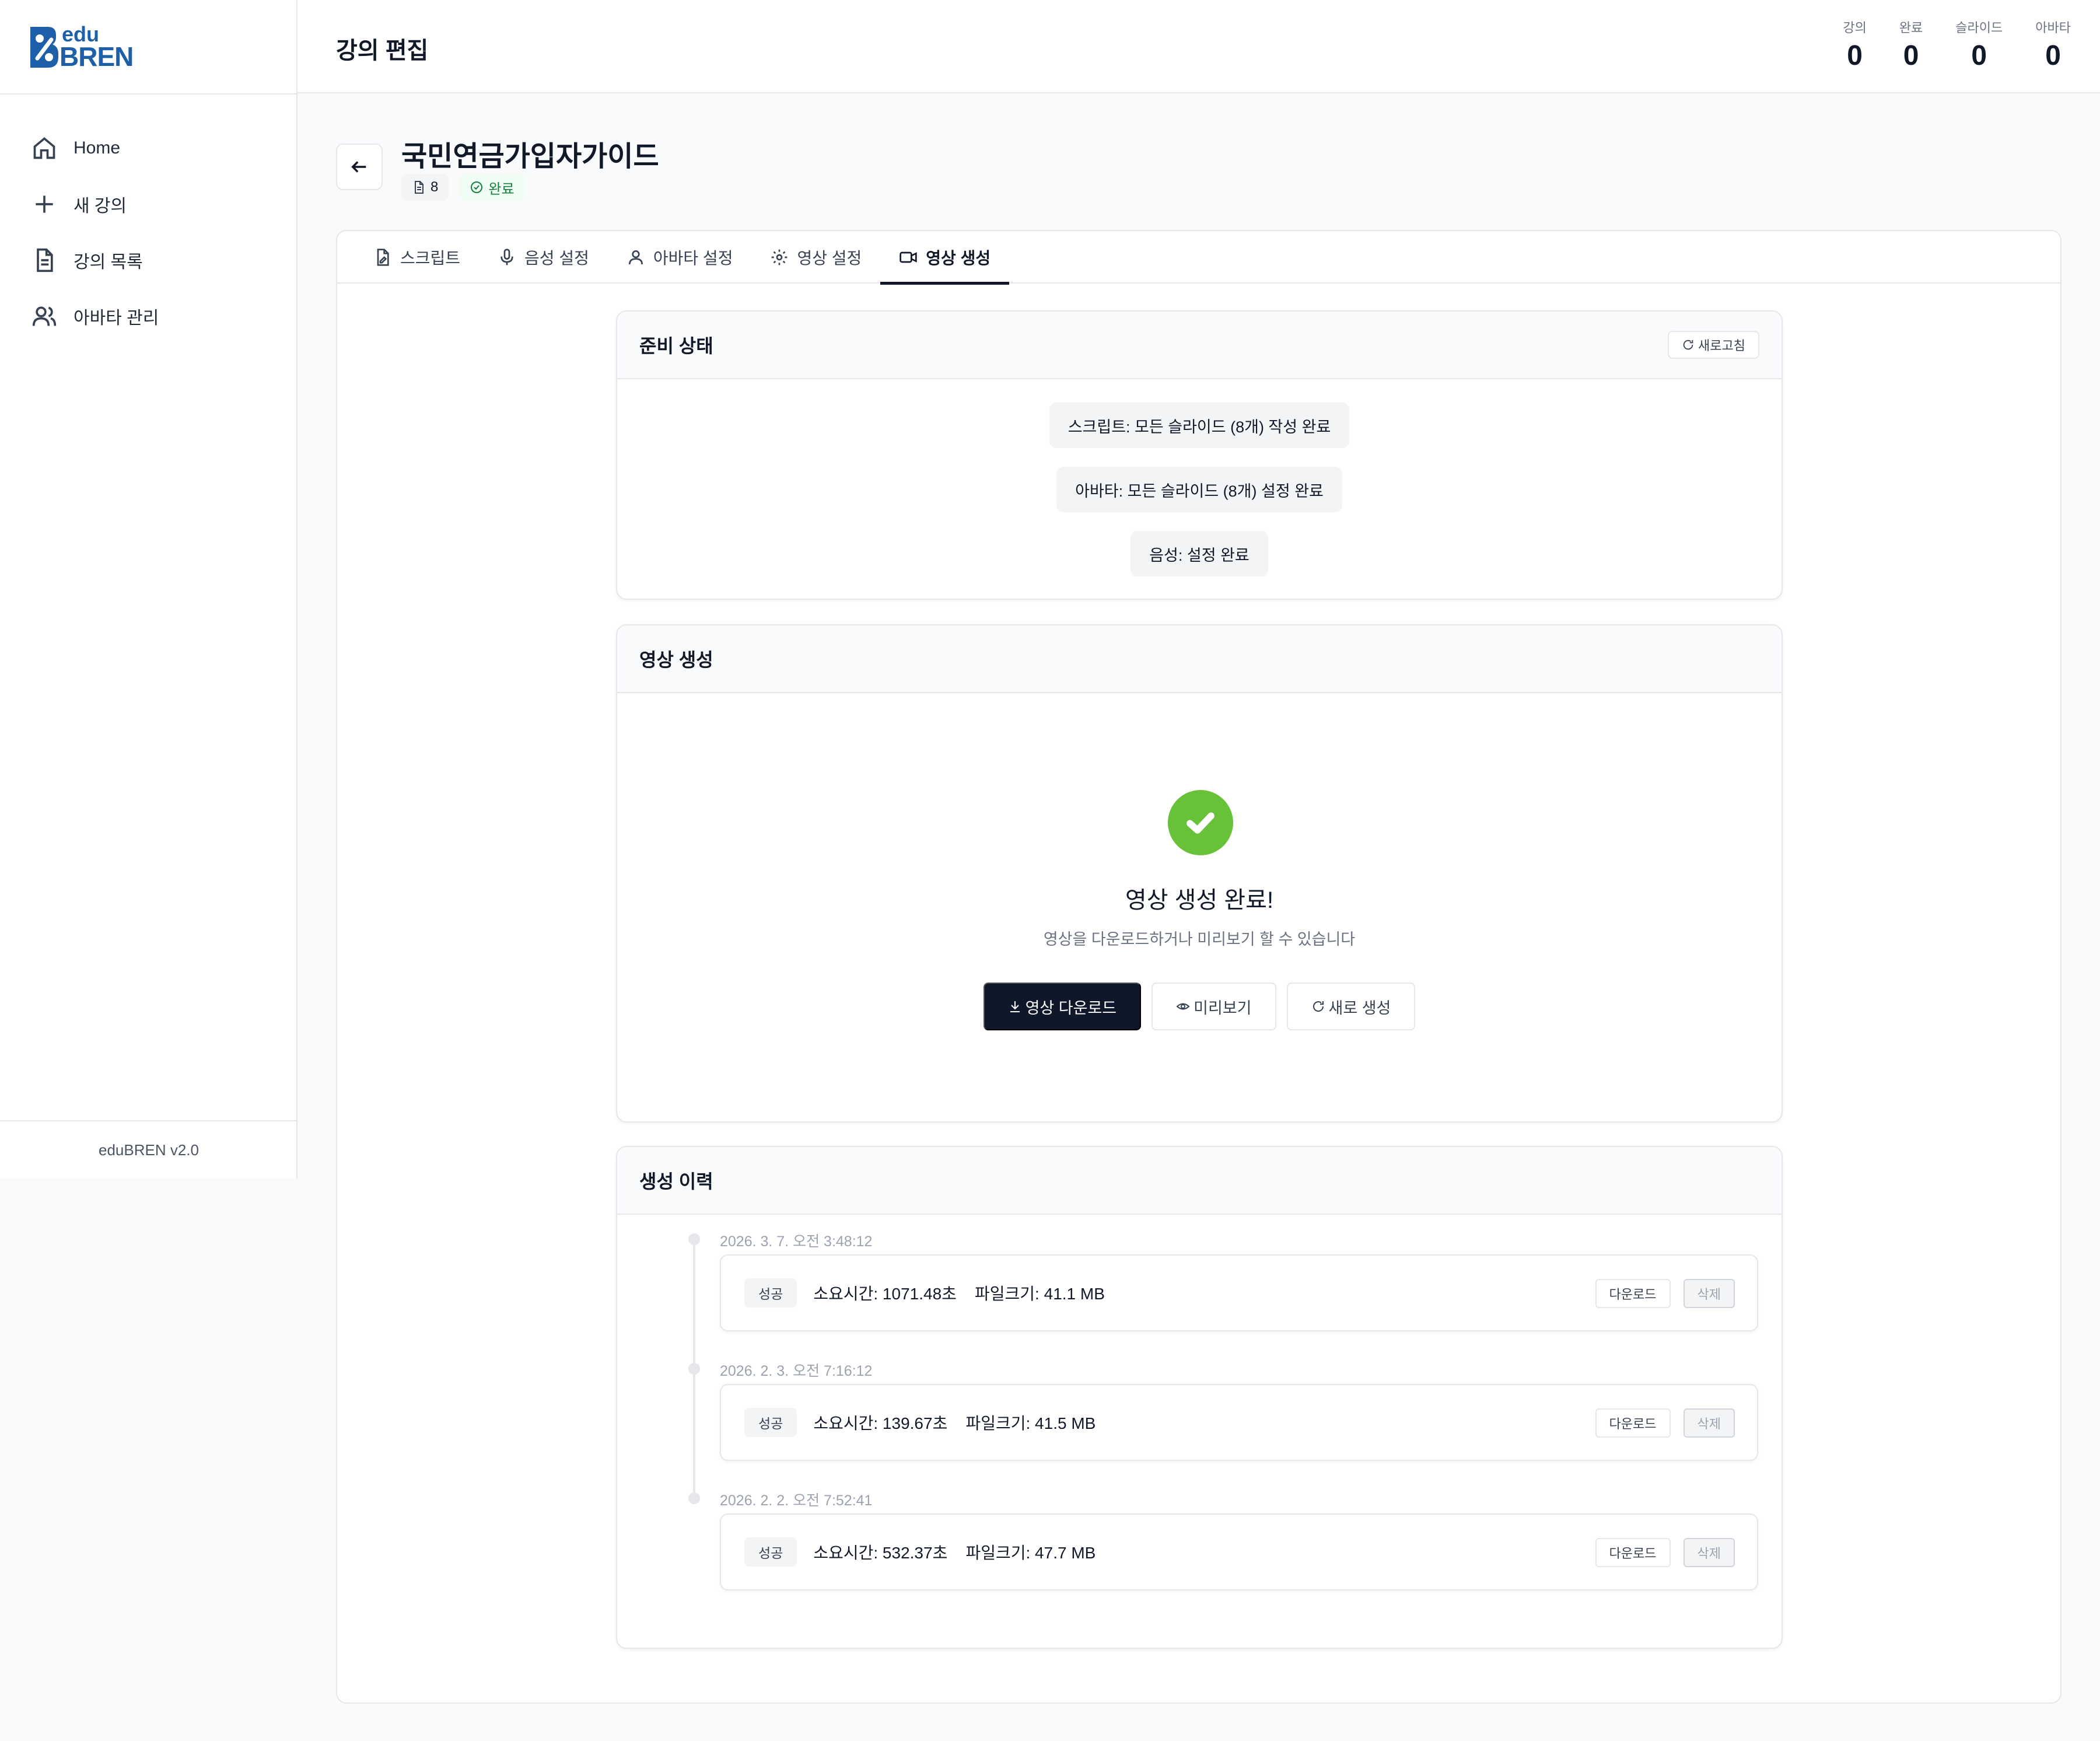 The image size is (2100, 1741). I want to click on entry-details: 소요시간: 139.67초 파일크기: 41.5 MB, so click(954, 1423).